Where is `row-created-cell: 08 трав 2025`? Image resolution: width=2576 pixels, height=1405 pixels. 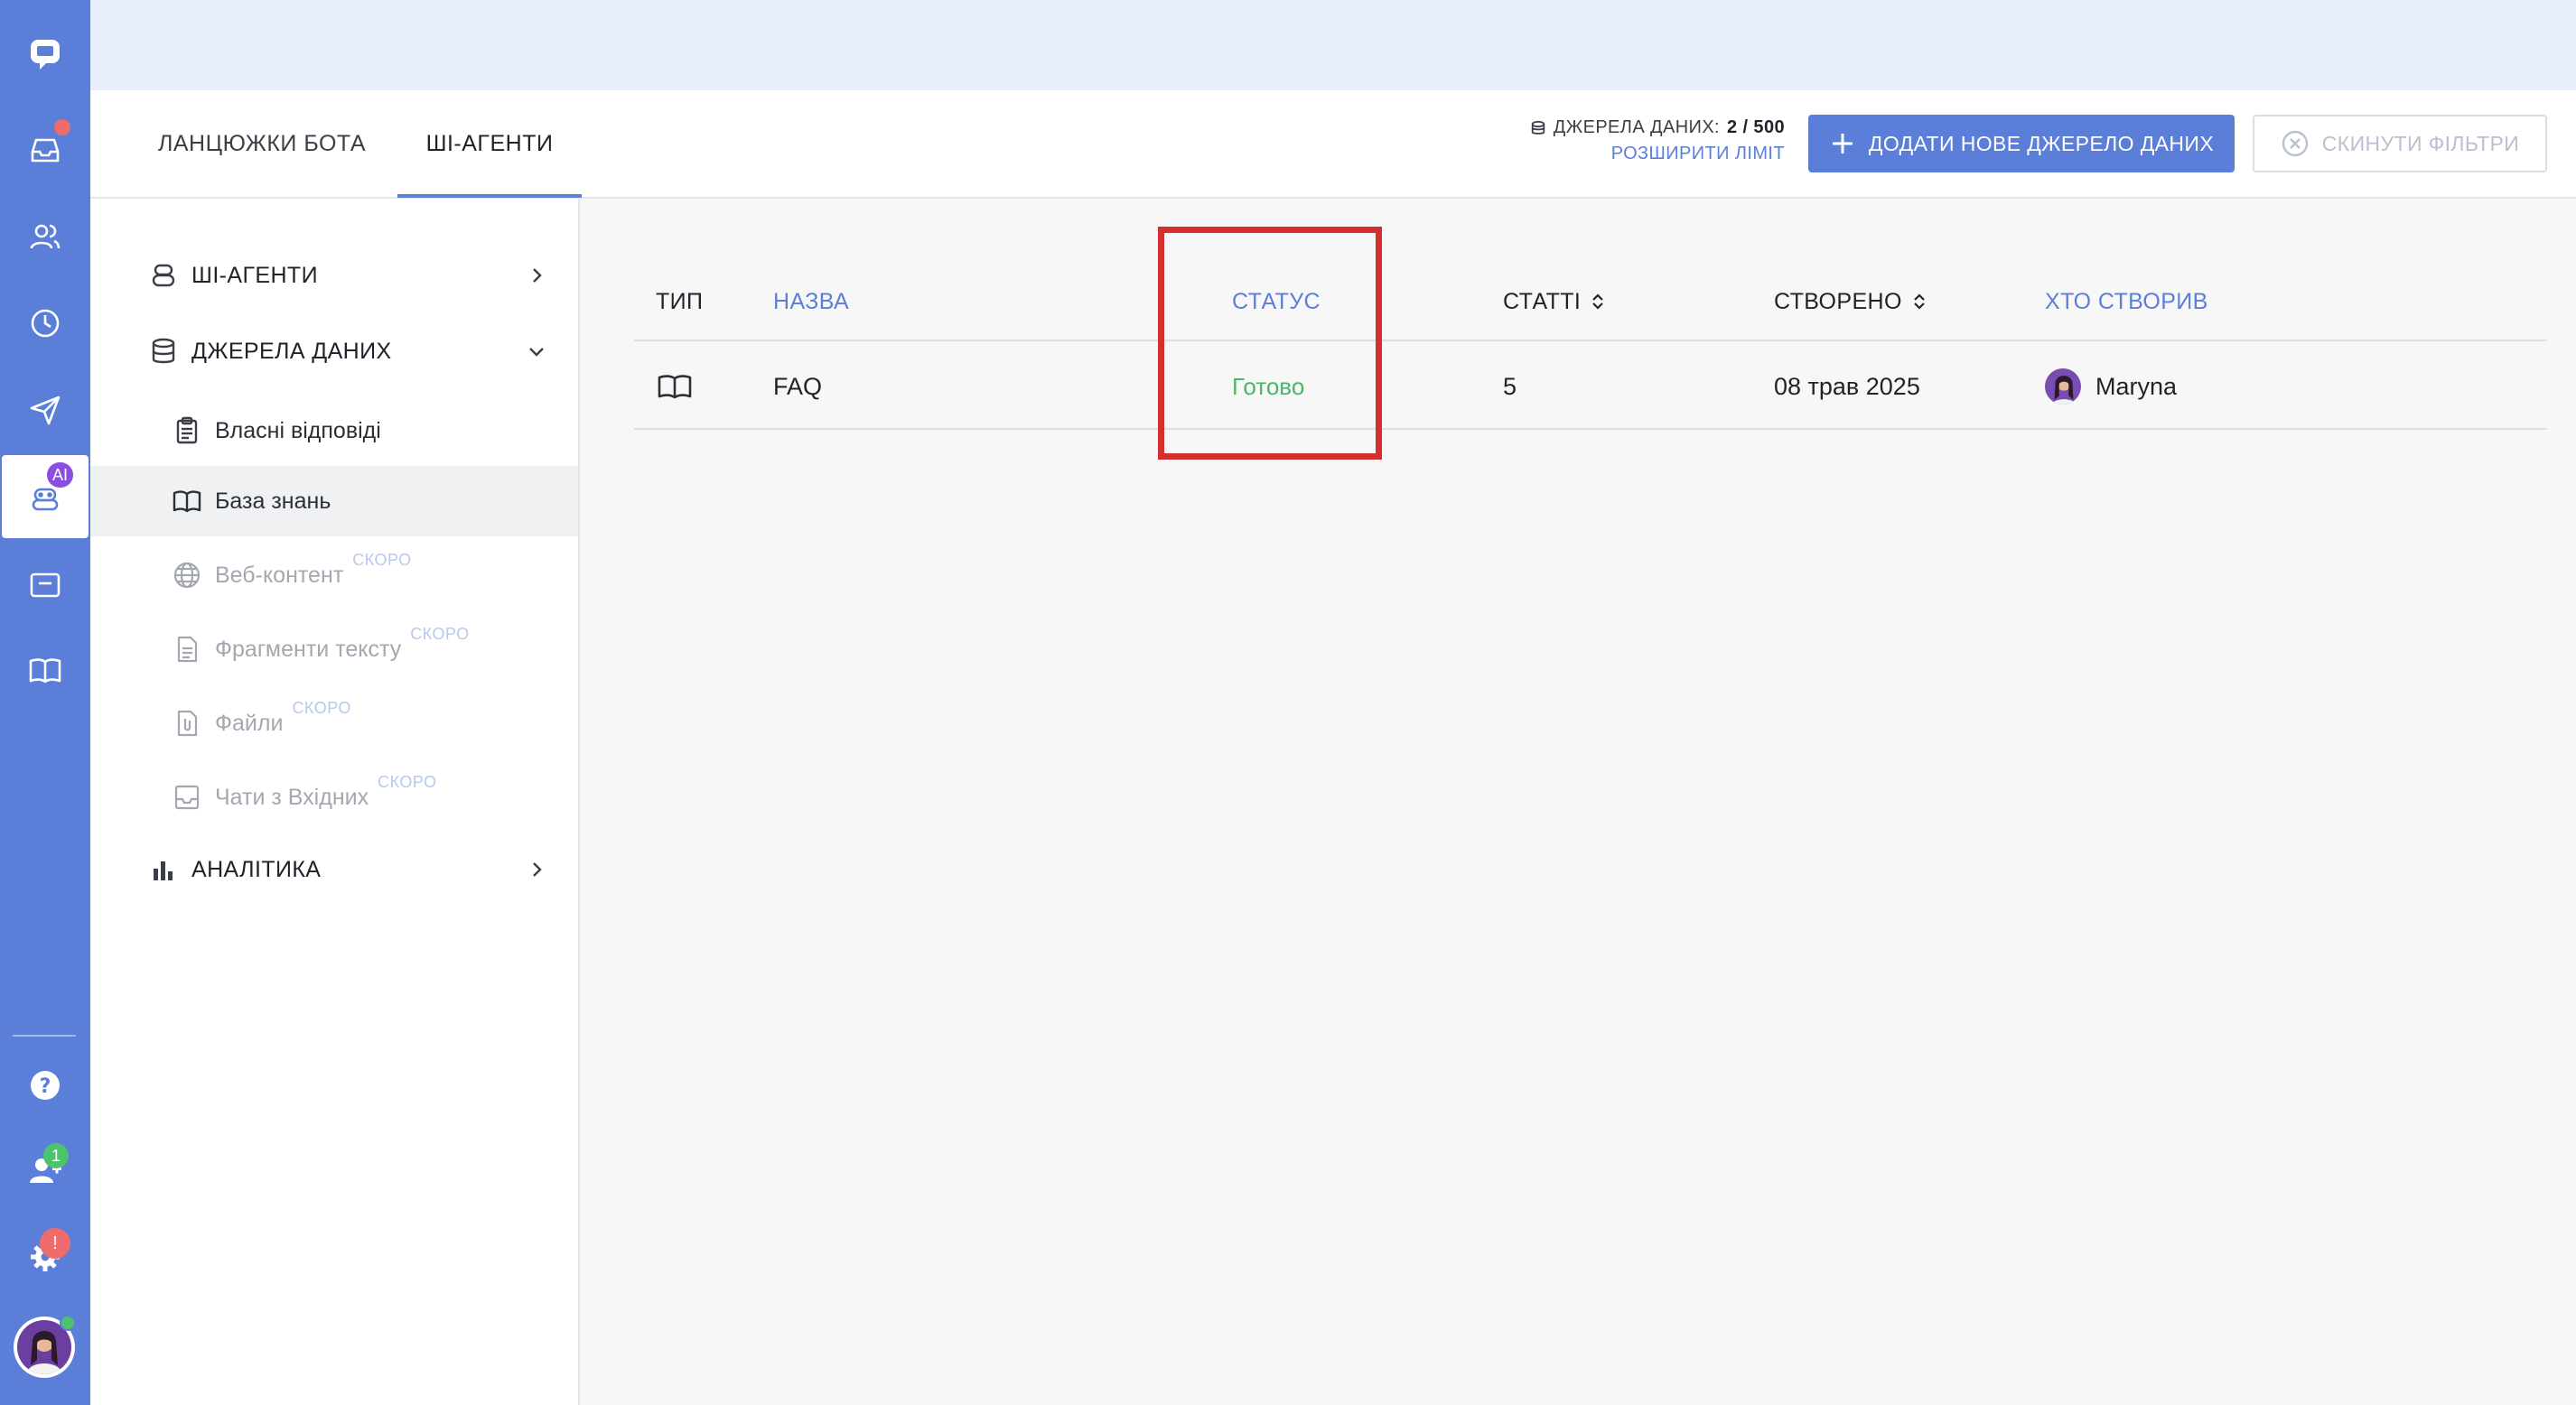 row-created-cell: 08 трав 2025 is located at coordinates (1847, 386).